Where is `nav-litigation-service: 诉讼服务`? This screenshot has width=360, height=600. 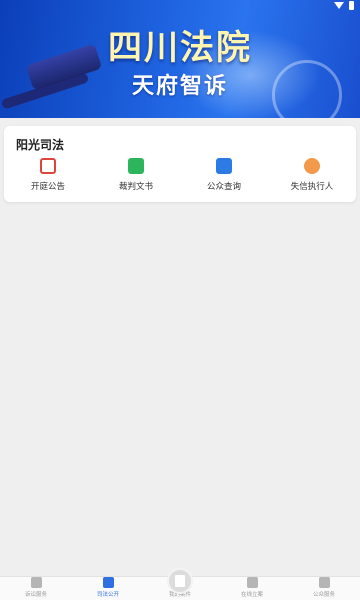 nav-litigation-service: 诉讼服务 is located at coordinates (36, 588).